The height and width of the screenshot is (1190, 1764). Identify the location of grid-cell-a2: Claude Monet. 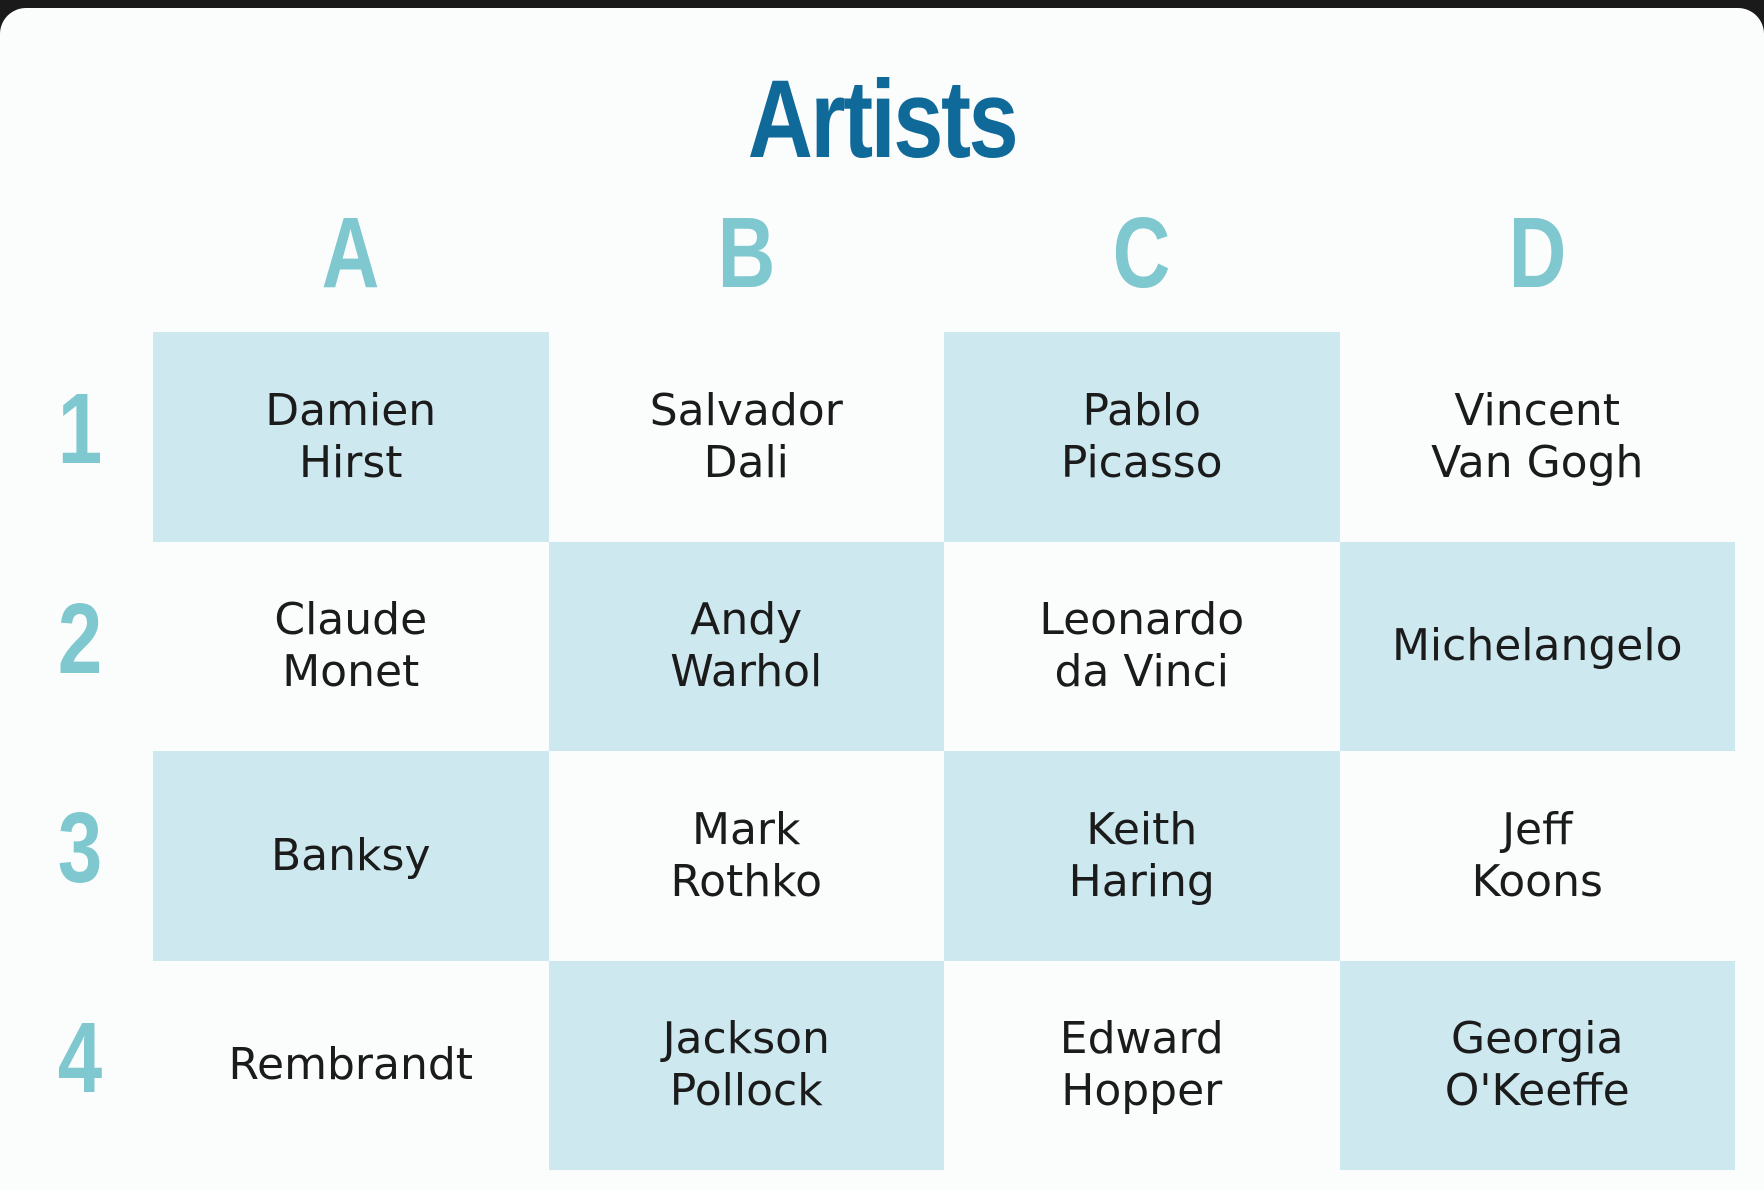
(351, 646).